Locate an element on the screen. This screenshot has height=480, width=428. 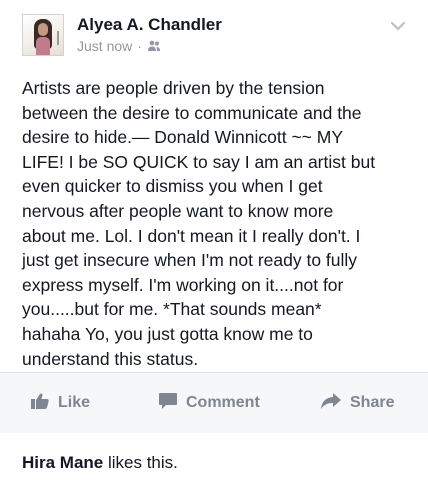
likes-suffix: likes this. is located at coordinates (140, 462).